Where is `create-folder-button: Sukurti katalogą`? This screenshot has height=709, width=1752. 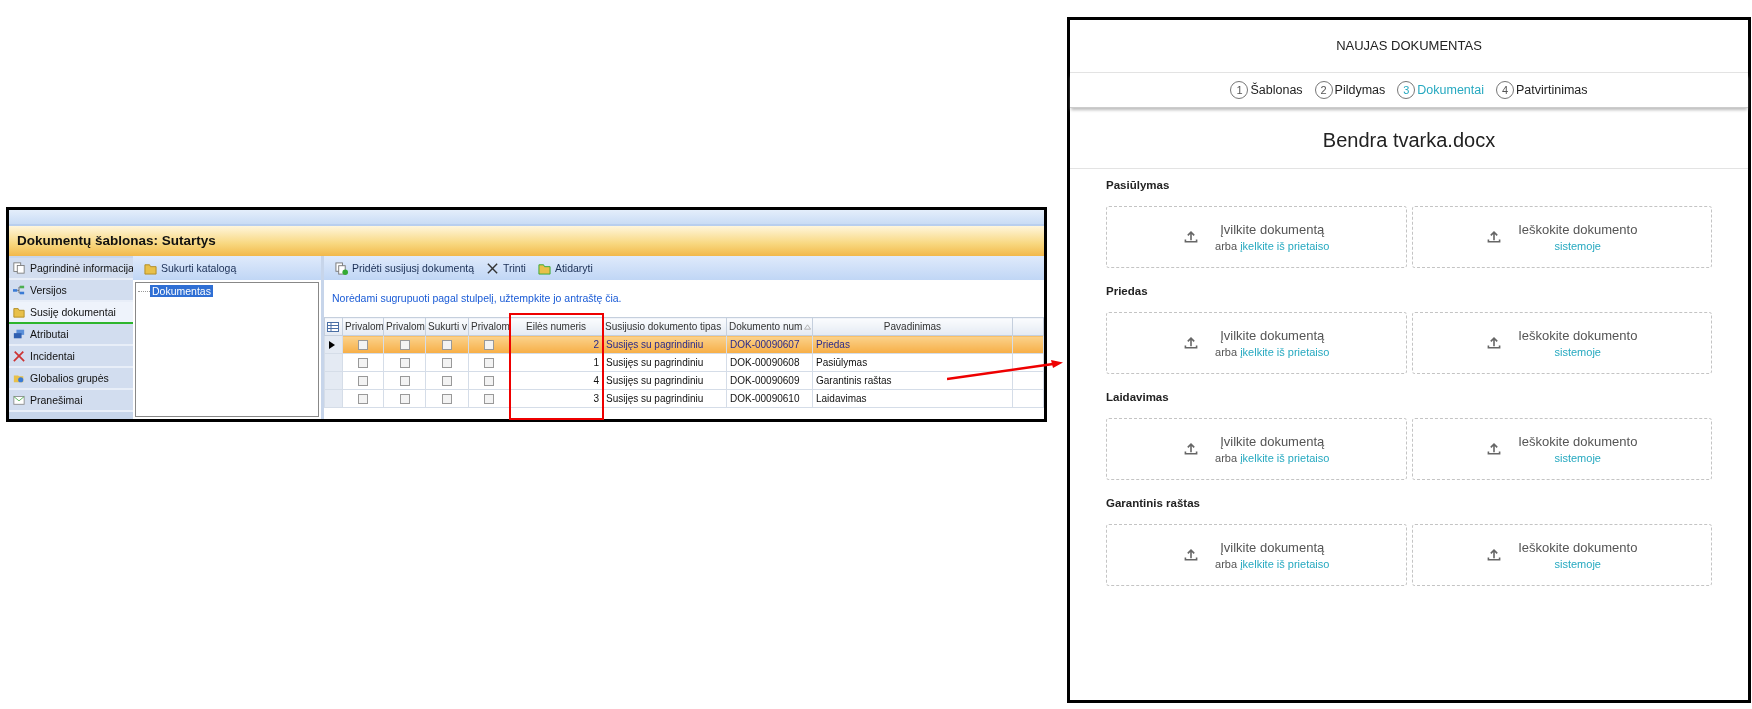 create-folder-button: Sukurti katalogą is located at coordinates (190, 268).